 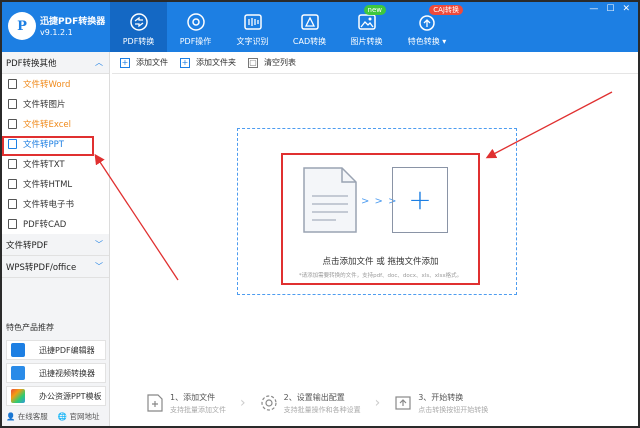 What do you see at coordinates (155, 403) in the screenshot?
I see `file-plus-icon` at bounding box center [155, 403].